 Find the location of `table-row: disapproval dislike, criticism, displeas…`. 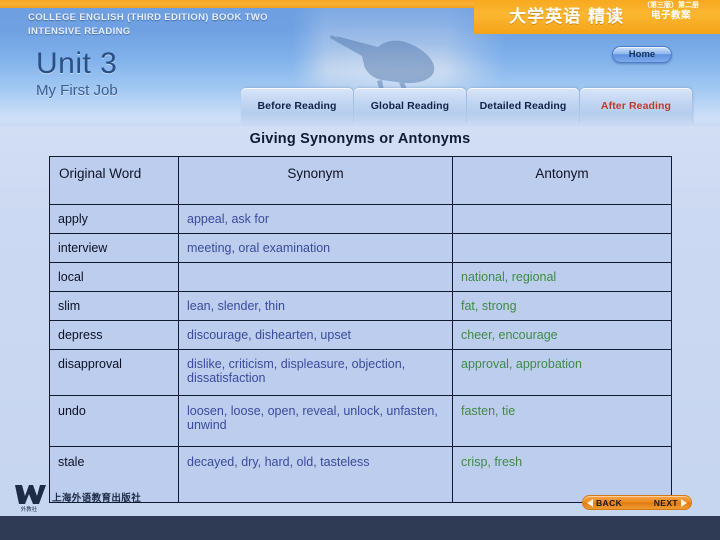

table-row: disapproval dislike, criticism, displeas… is located at coordinates (360, 372).